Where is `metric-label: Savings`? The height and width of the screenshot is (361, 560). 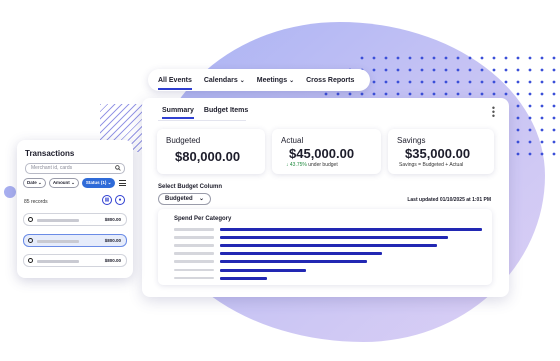 metric-label: Savings is located at coordinates (411, 140).